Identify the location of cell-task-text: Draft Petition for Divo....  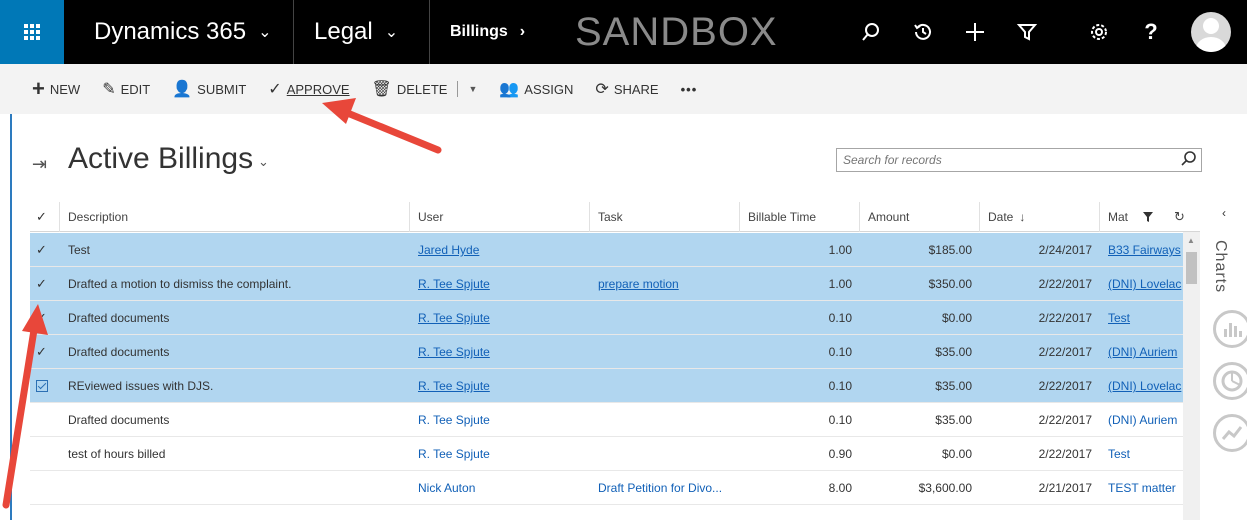
(660, 488).